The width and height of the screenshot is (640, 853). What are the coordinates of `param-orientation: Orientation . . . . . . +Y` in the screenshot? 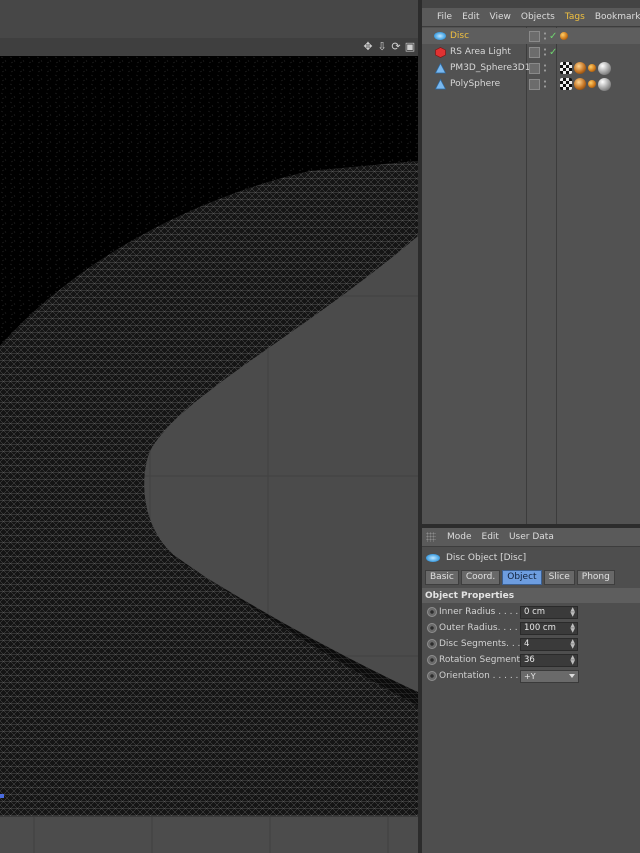 It's located at (531, 676).